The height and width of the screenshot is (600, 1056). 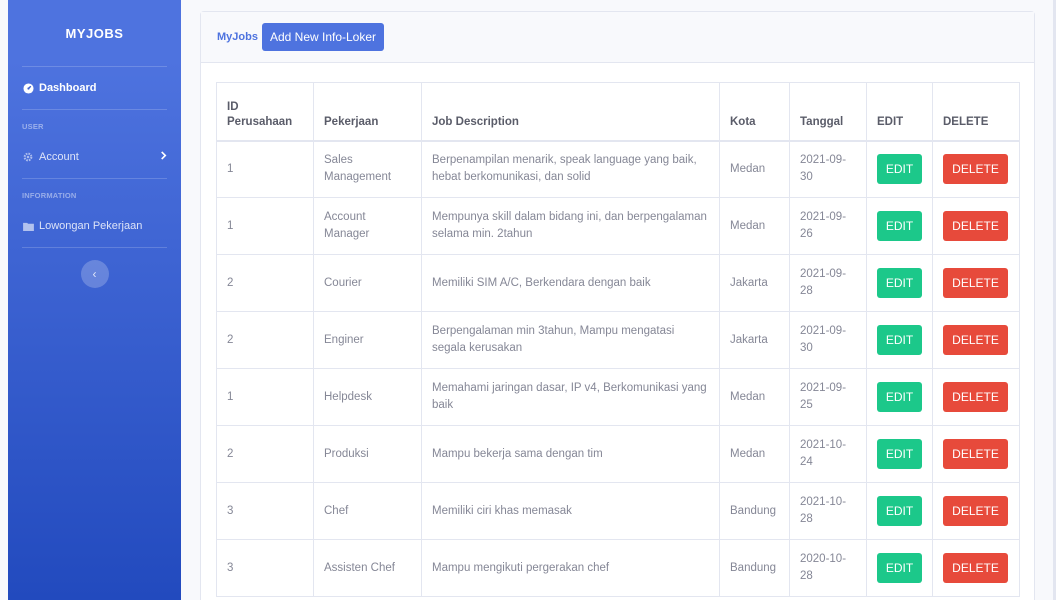 I want to click on sidebar-toggle-button: ‹, so click(x=94, y=274).